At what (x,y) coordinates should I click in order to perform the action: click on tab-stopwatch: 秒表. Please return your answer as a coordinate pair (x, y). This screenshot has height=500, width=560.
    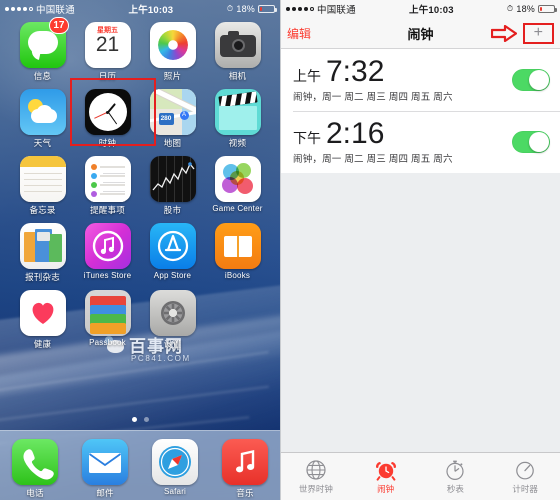
    Looking at the image, I should click on (456, 477).